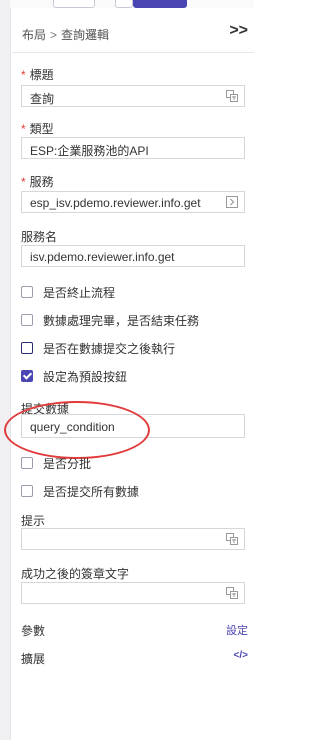 The image size is (320, 740). Describe the element at coordinates (42, 99) in the screenshot. I see `title-input-value: 查詢` at that location.